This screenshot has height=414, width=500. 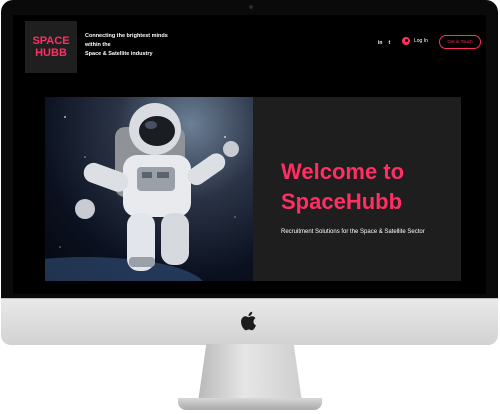 What do you see at coordinates (384, 43) in the screenshot?
I see `social-links: in t` at bounding box center [384, 43].